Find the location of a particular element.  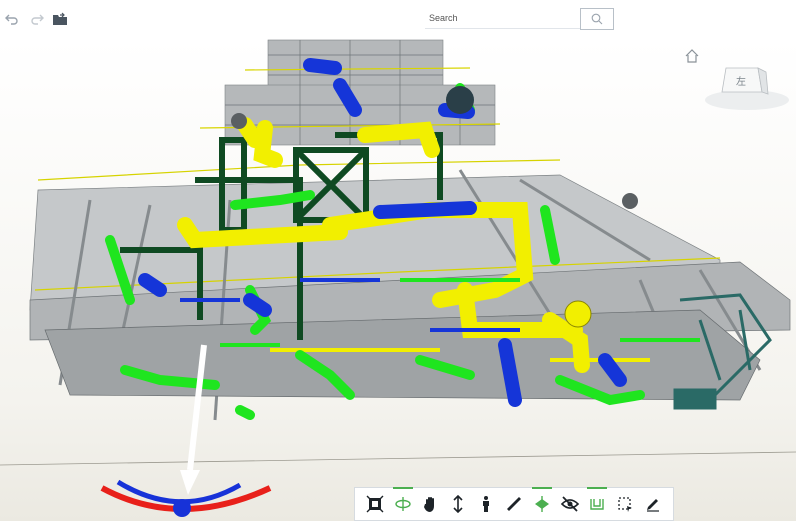

open-model-button is located at coordinates (60, 19).